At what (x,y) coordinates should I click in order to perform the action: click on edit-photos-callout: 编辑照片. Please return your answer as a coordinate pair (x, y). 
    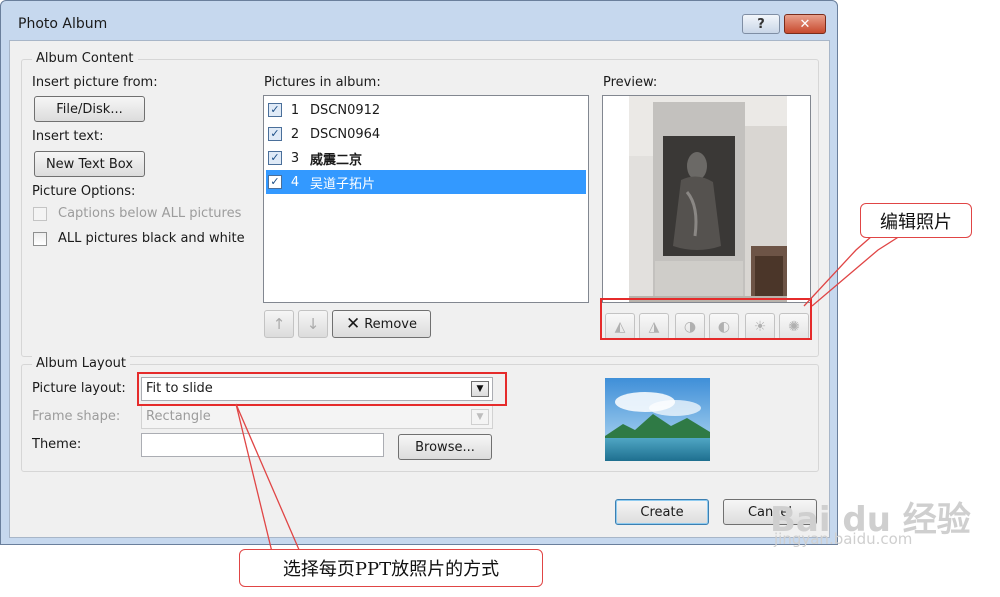
    Looking at the image, I should click on (916, 220).